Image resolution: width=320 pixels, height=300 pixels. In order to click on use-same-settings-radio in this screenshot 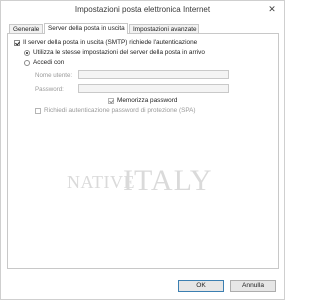, I will do `click(27, 52)`.